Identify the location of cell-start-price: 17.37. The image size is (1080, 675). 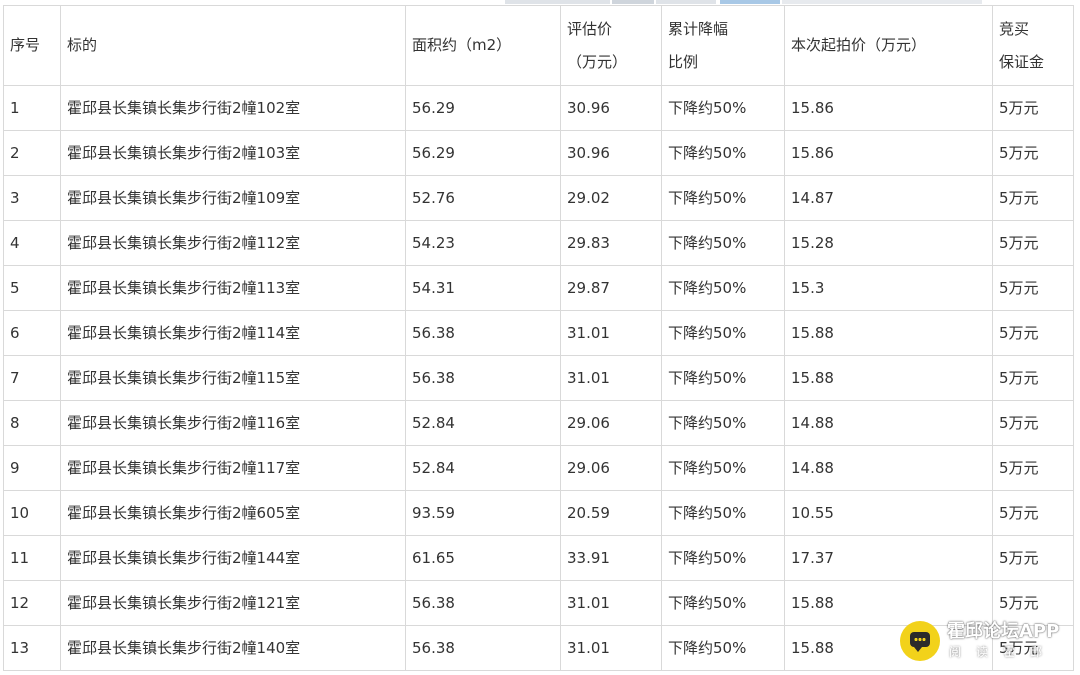
(888, 558).